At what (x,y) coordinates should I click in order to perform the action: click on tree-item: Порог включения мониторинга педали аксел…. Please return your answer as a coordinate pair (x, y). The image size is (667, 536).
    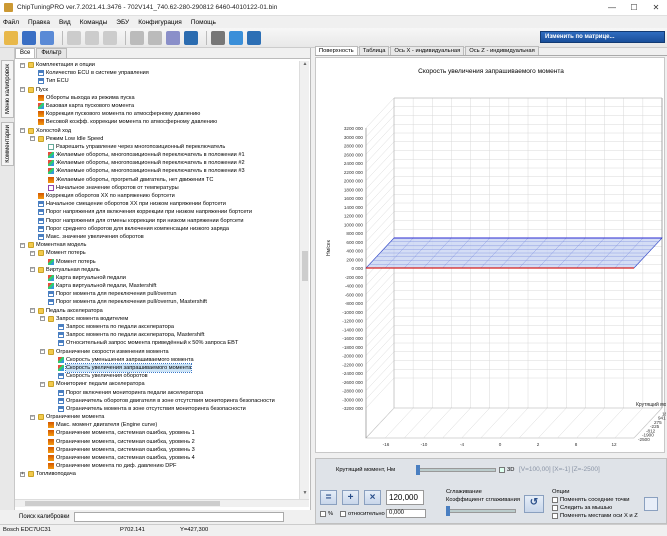
    Looking at the image, I should click on (157, 393).